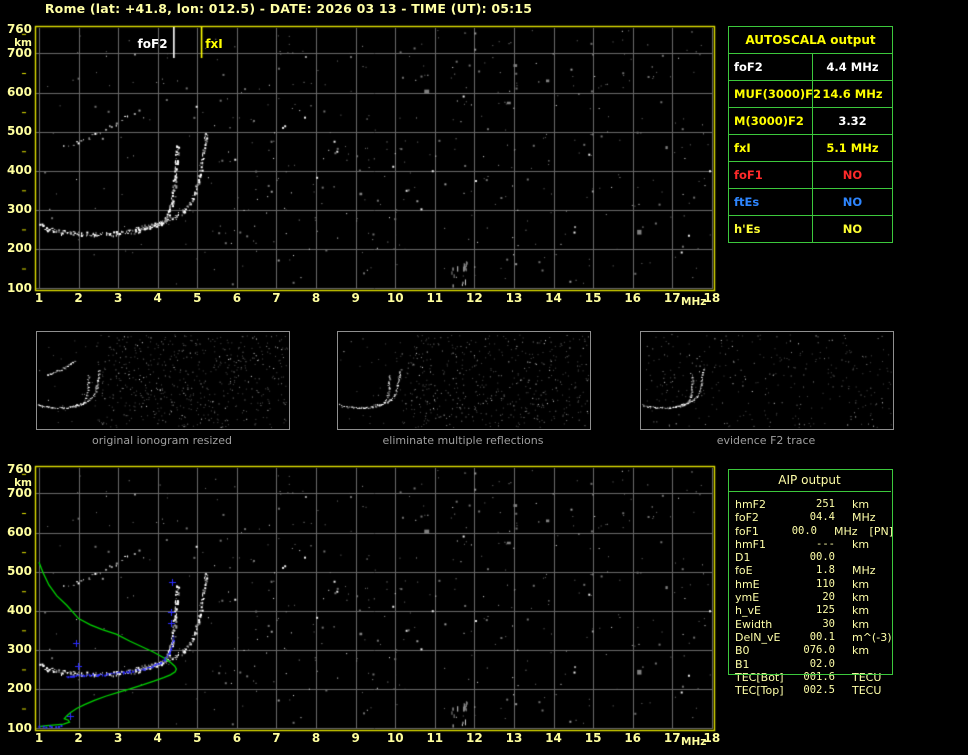  Describe the element at coordinates (743, 558) in the screenshot. I see `param-label: D1` at that location.